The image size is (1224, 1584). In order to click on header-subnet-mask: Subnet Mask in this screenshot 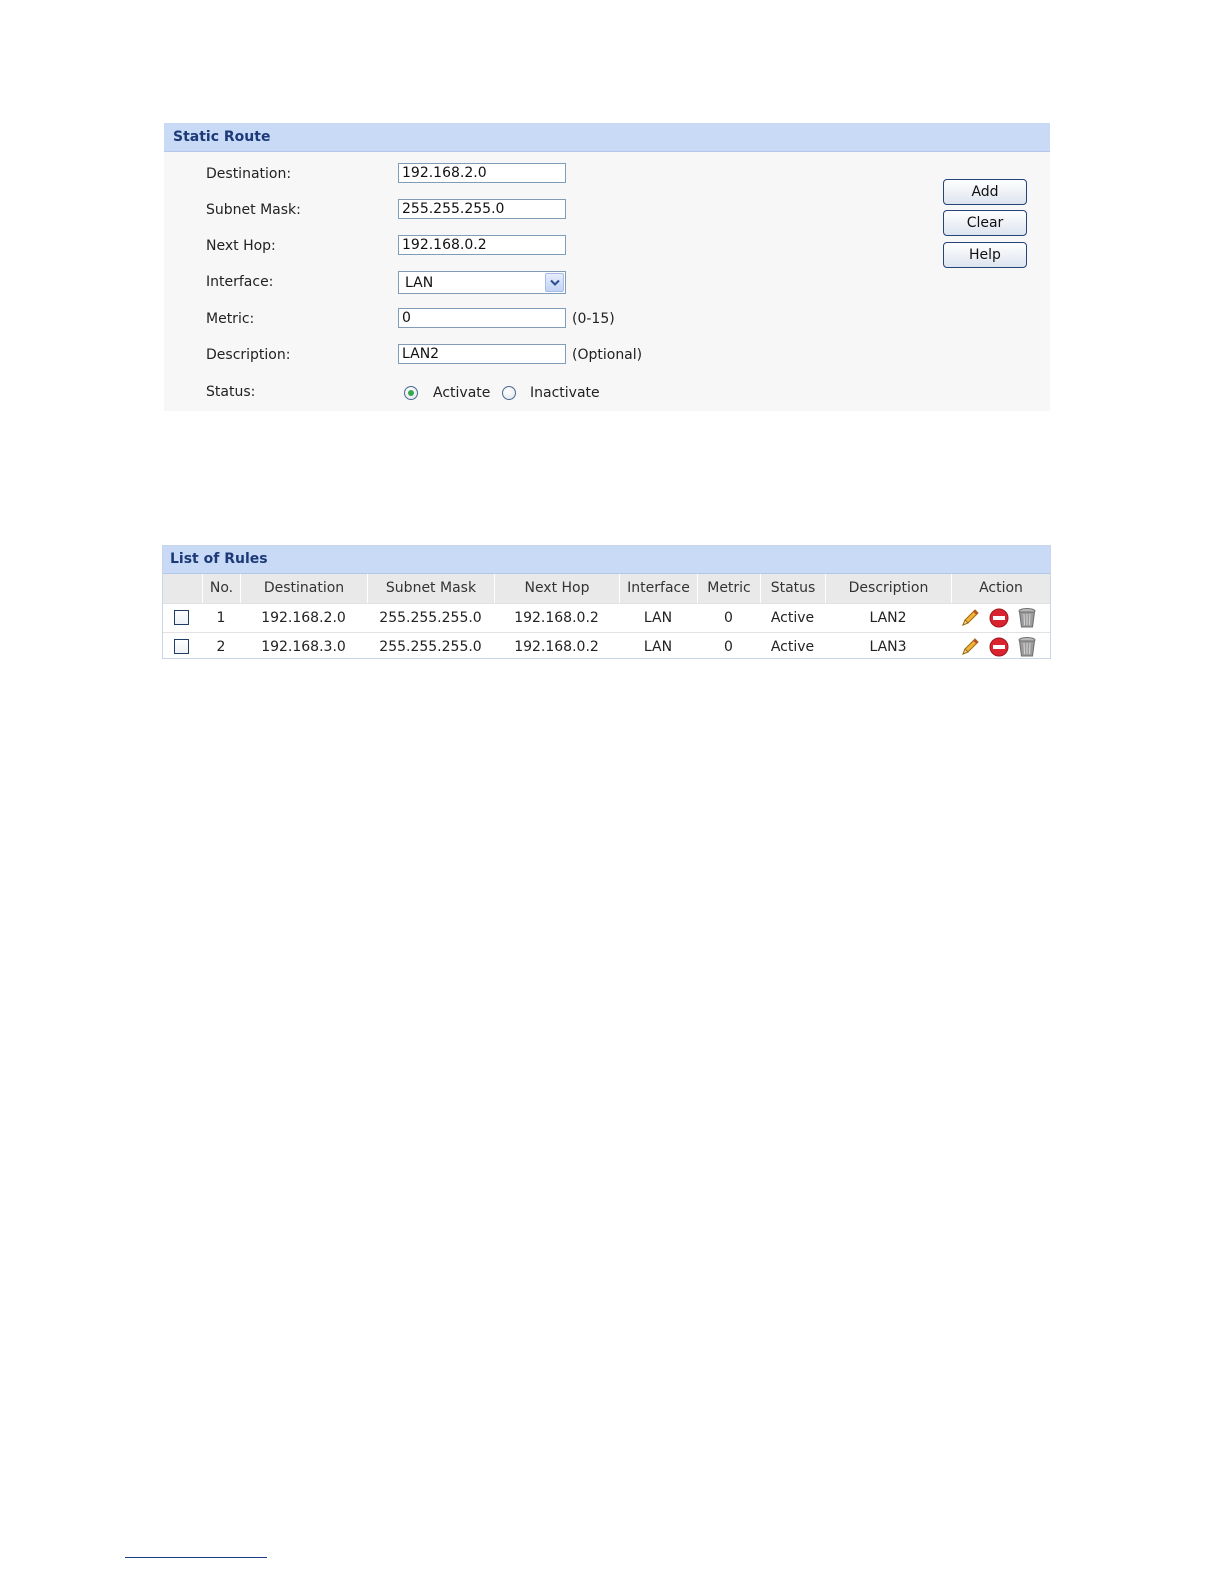, I will do `click(430, 588)`.